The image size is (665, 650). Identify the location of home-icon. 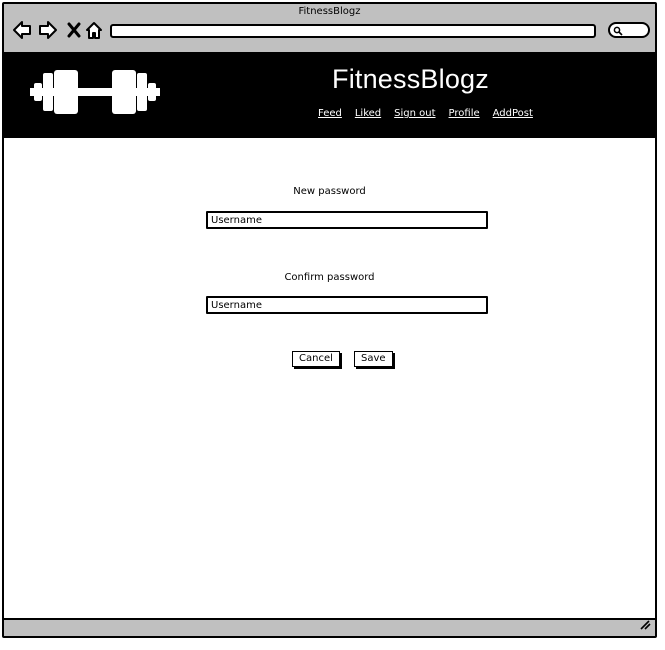
(94, 30).